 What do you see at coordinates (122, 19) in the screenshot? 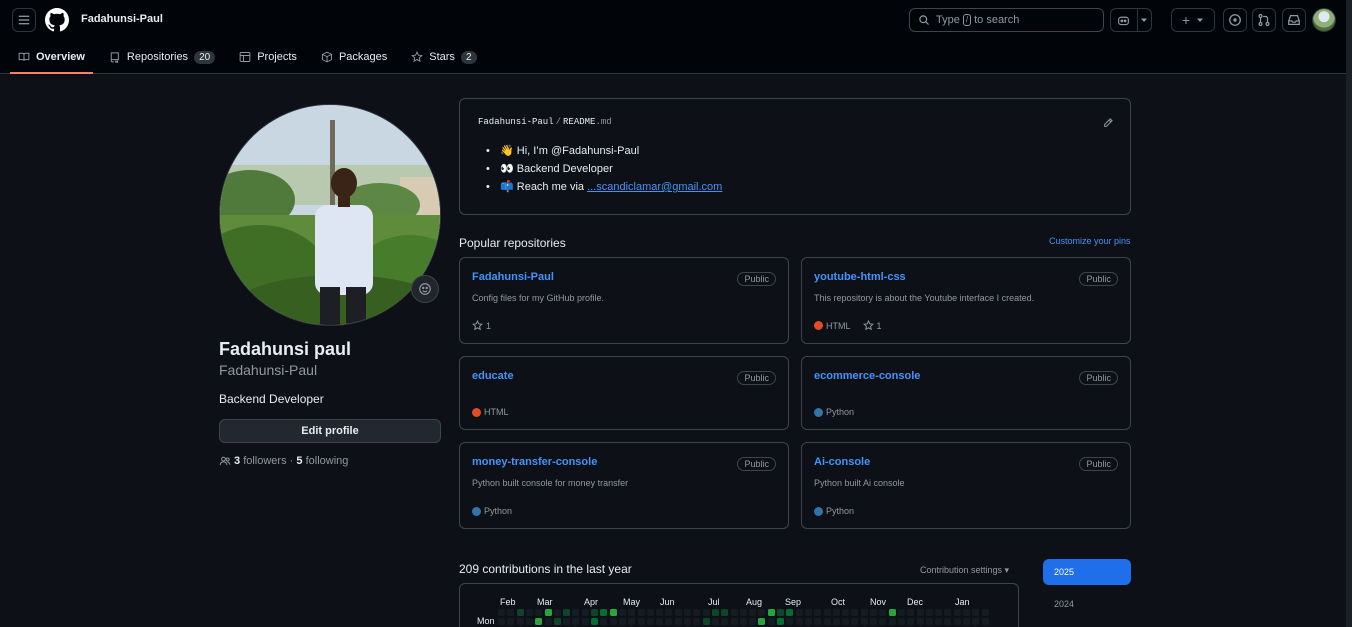
I see `header-username: Fadahunsi-Paul` at bounding box center [122, 19].